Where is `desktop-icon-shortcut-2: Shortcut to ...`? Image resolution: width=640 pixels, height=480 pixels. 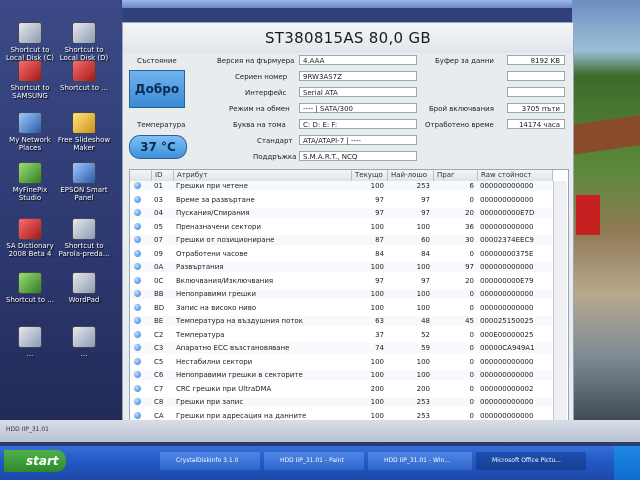 desktop-icon-shortcut-2: Shortcut to ... is located at coordinates (30, 288).